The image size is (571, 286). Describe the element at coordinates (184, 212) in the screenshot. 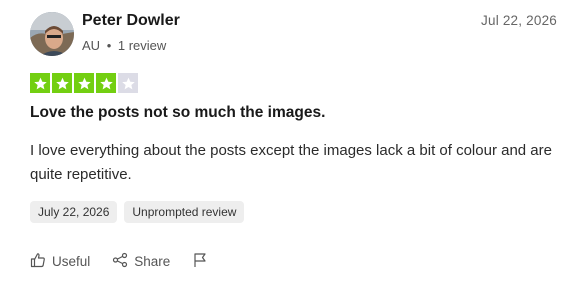

I see `review-type-tag: Unprompted review` at that location.